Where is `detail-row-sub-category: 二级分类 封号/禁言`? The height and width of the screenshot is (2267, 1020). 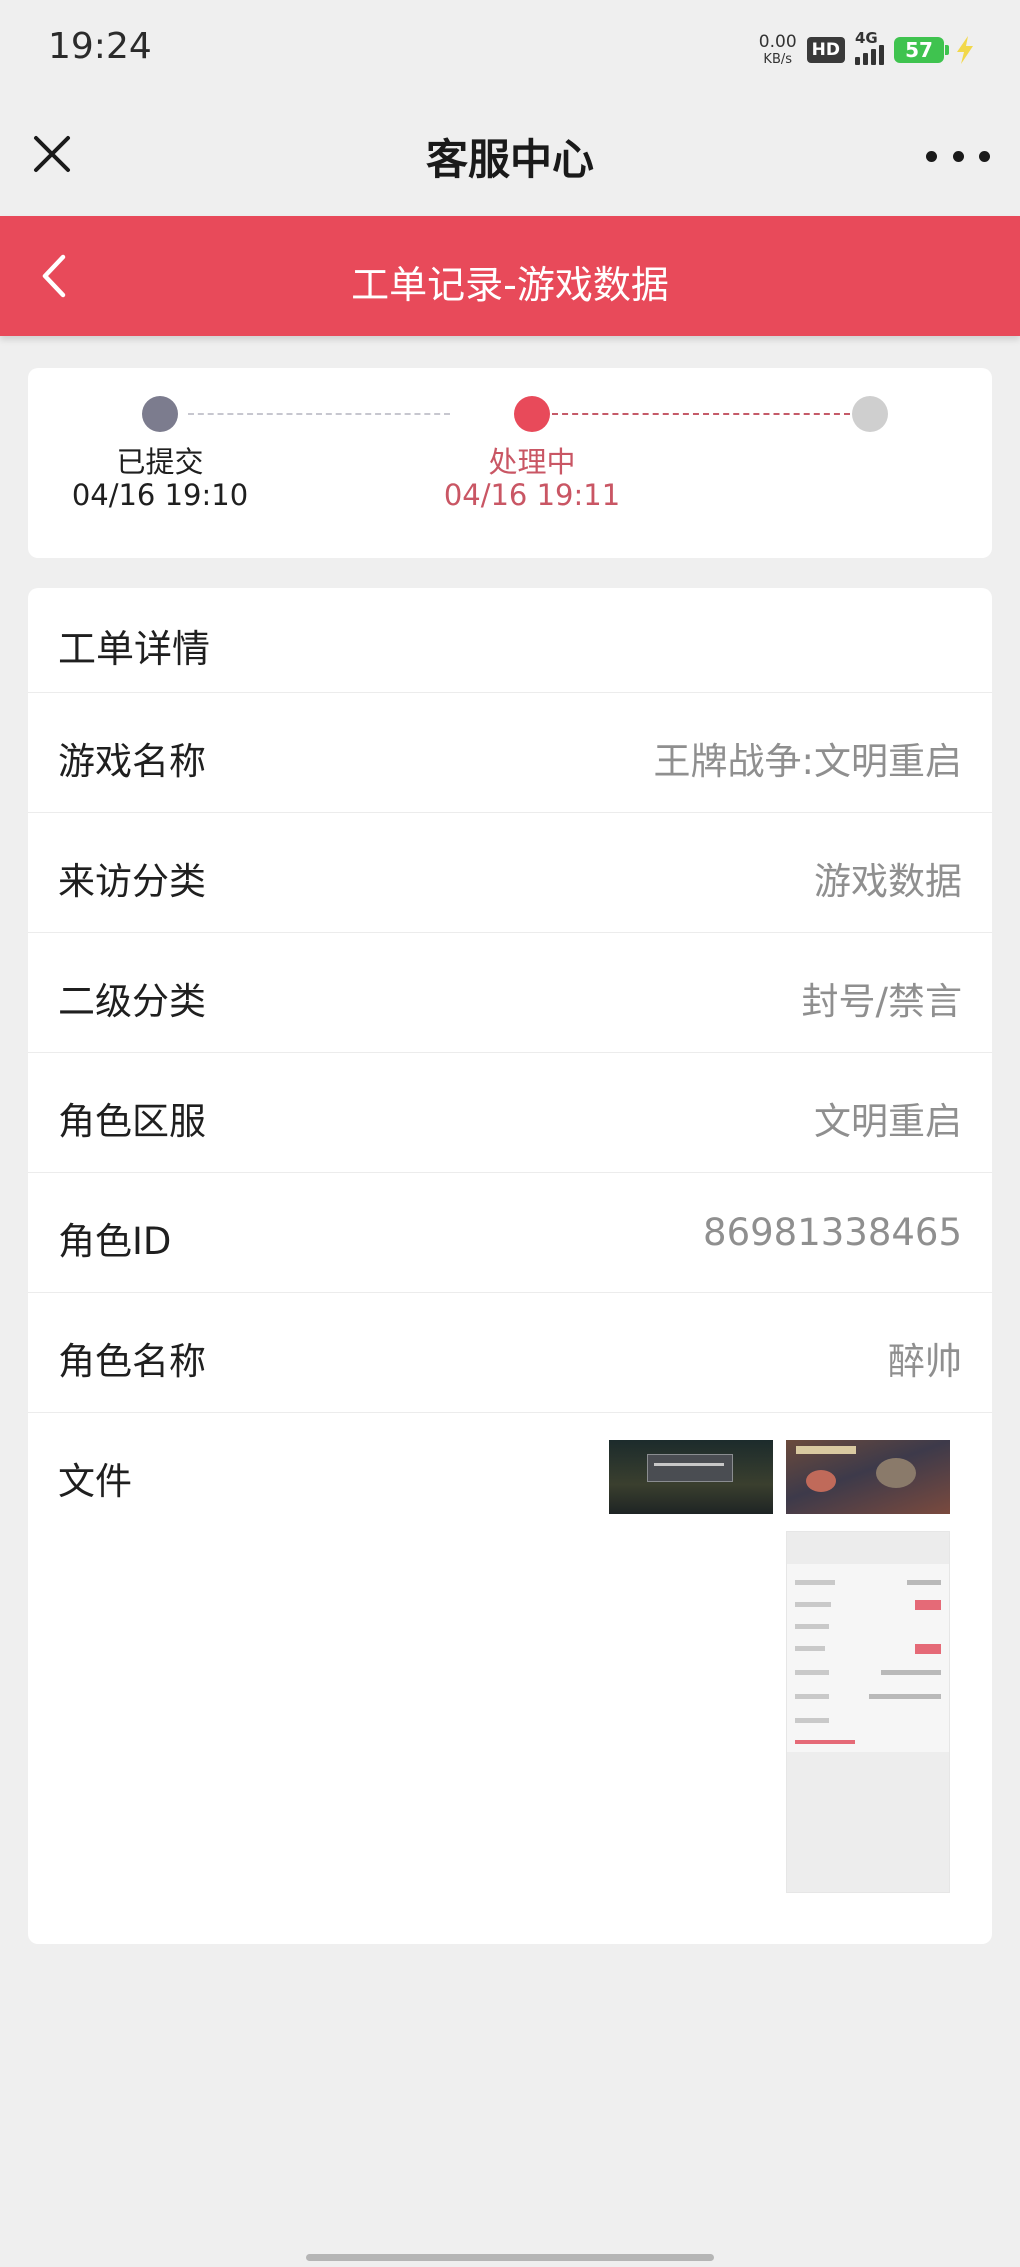 detail-row-sub-category: 二级分类 封号/禁言 is located at coordinates (510, 993).